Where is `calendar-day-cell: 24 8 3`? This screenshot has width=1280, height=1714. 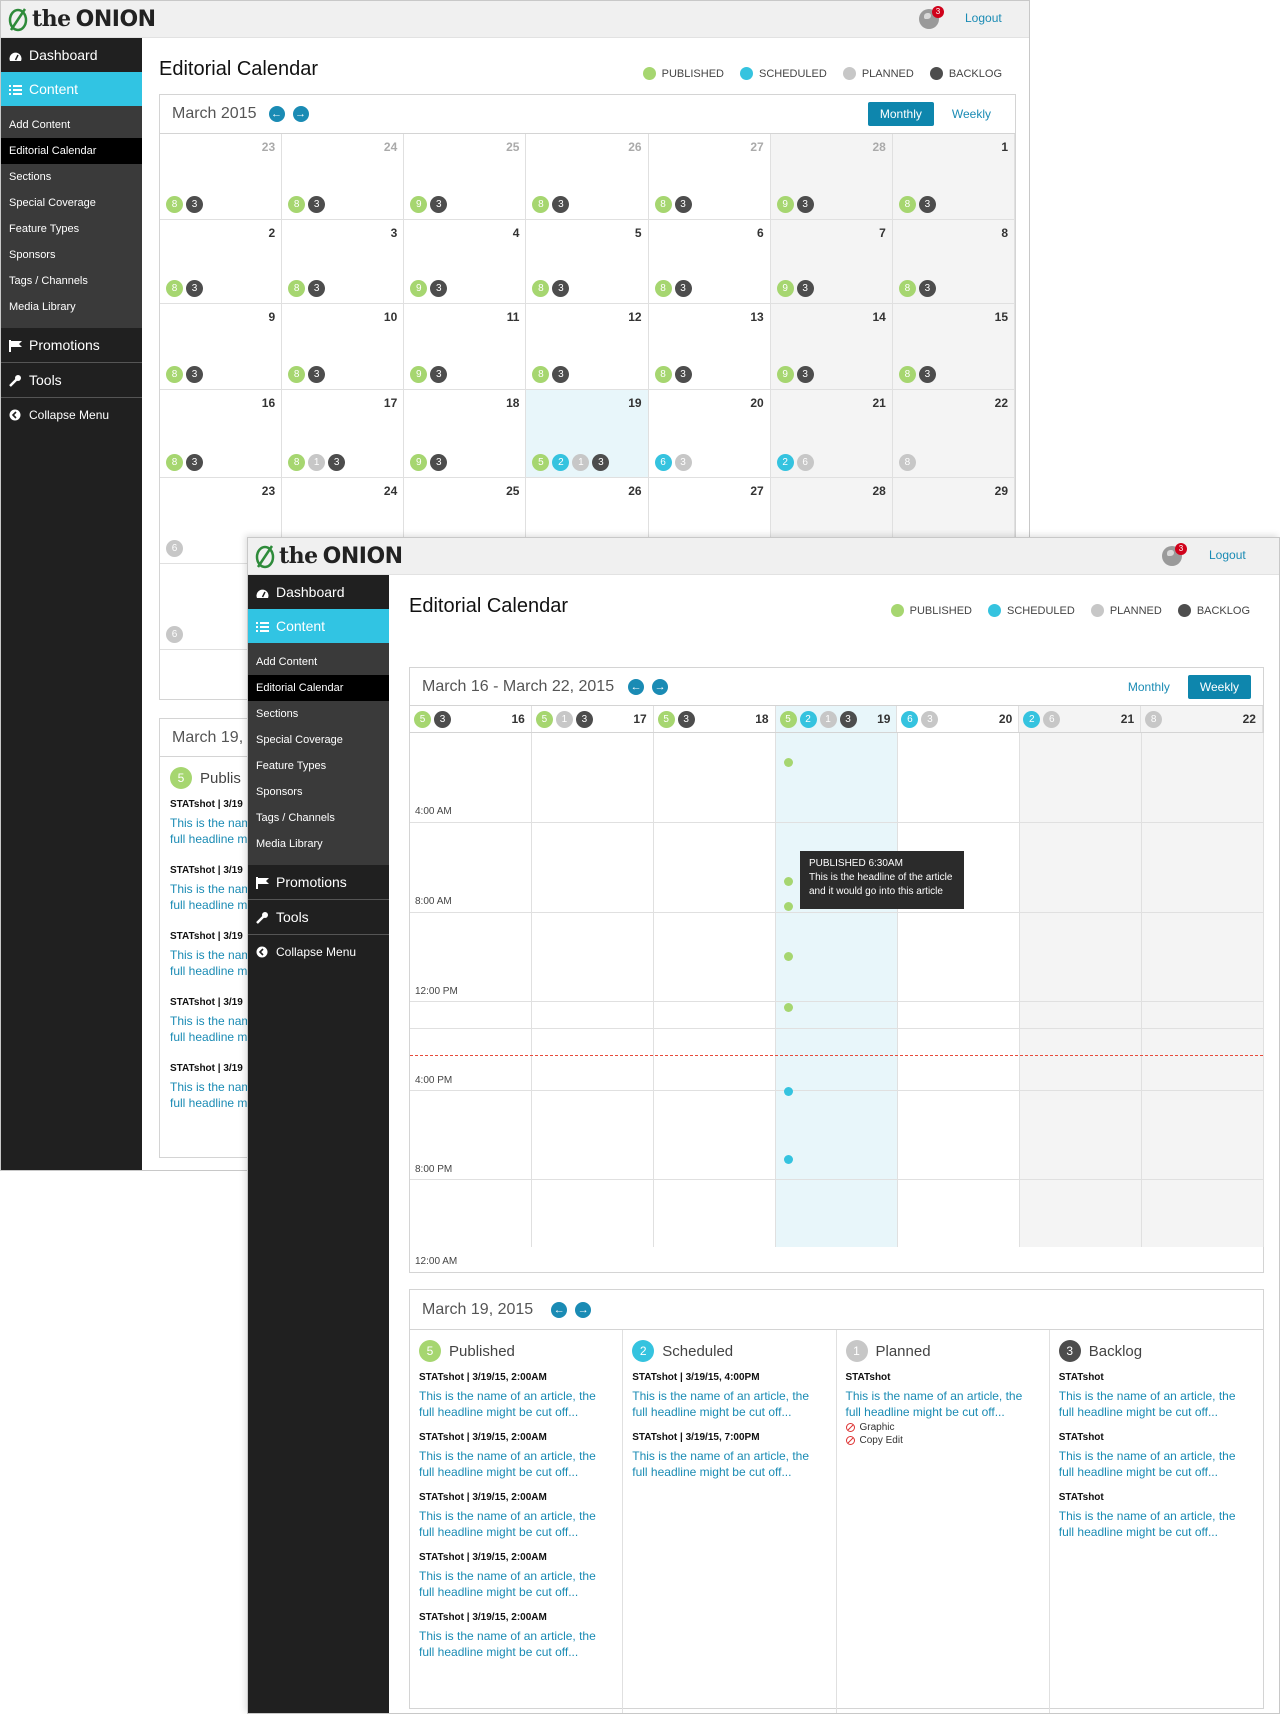 calendar-day-cell: 24 8 3 is located at coordinates (343, 177).